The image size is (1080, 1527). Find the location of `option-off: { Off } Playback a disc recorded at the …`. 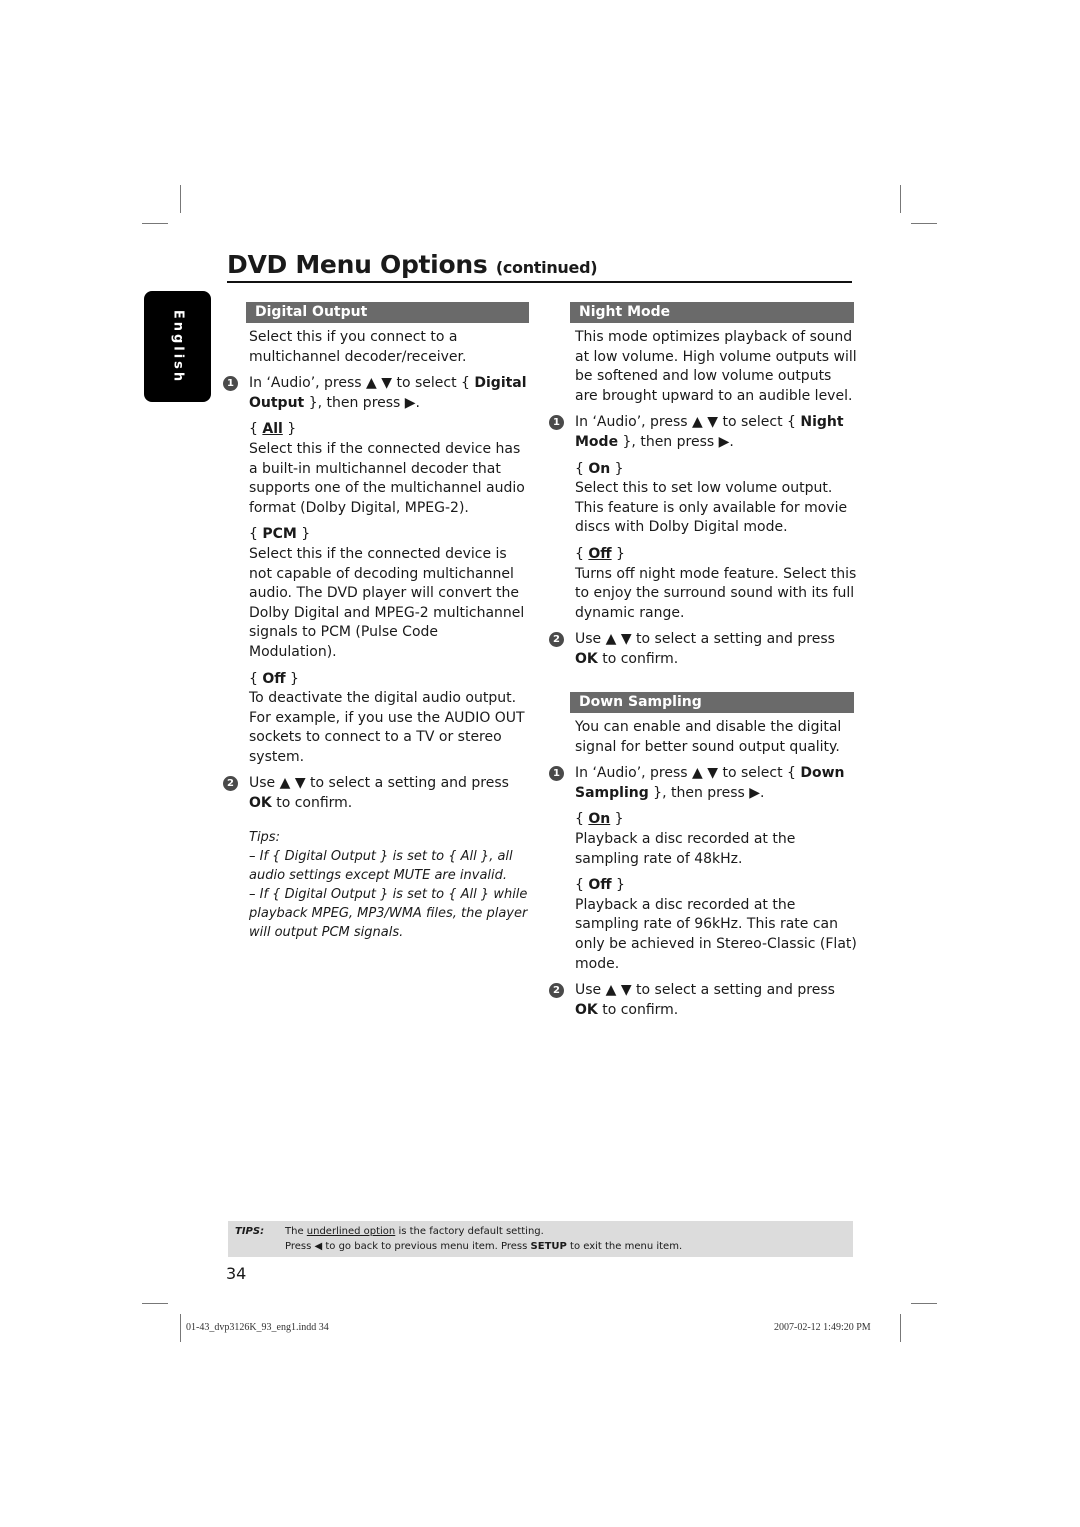

option-off: { Off } Playback a disc recorded at the … is located at coordinates (716, 925).